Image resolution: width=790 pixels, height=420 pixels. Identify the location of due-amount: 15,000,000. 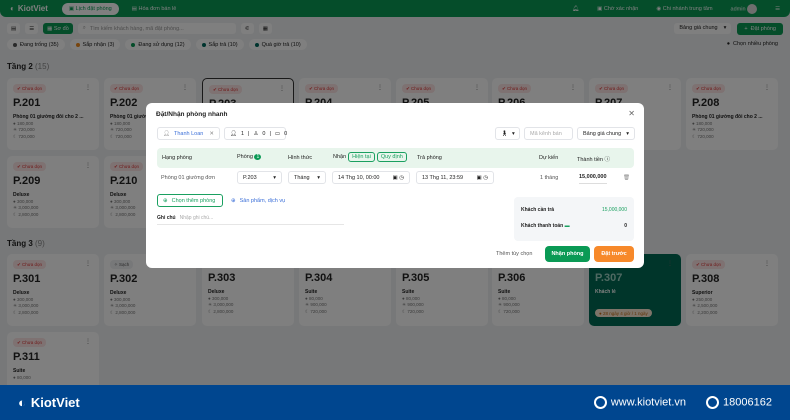
(614, 210).